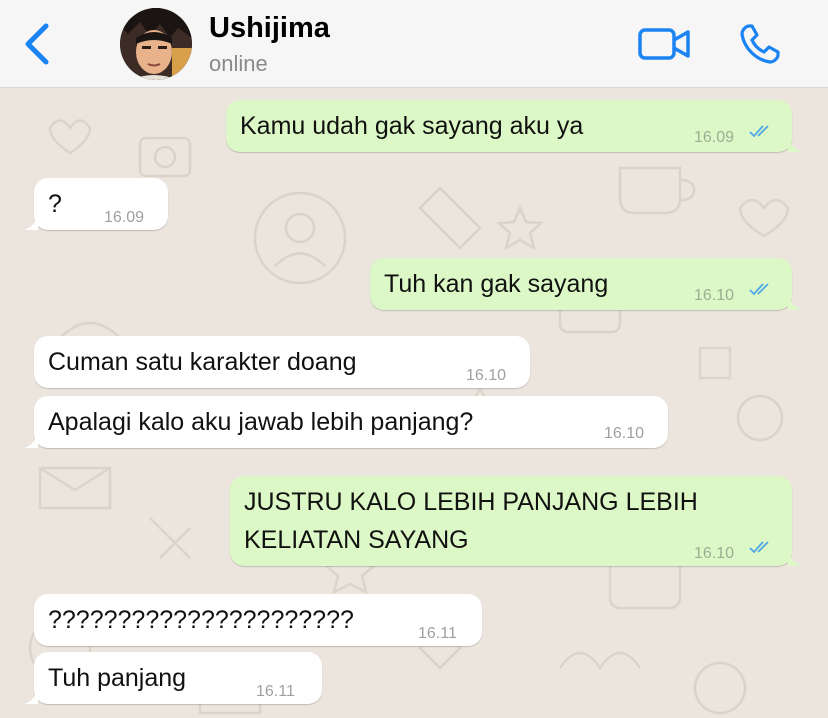 The height and width of the screenshot is (718, 828). What do you see at coordinates (496, 284) in the screenshot?
I see `message-text: Tuh kan gak sayang` at bounding box center [496, 284].